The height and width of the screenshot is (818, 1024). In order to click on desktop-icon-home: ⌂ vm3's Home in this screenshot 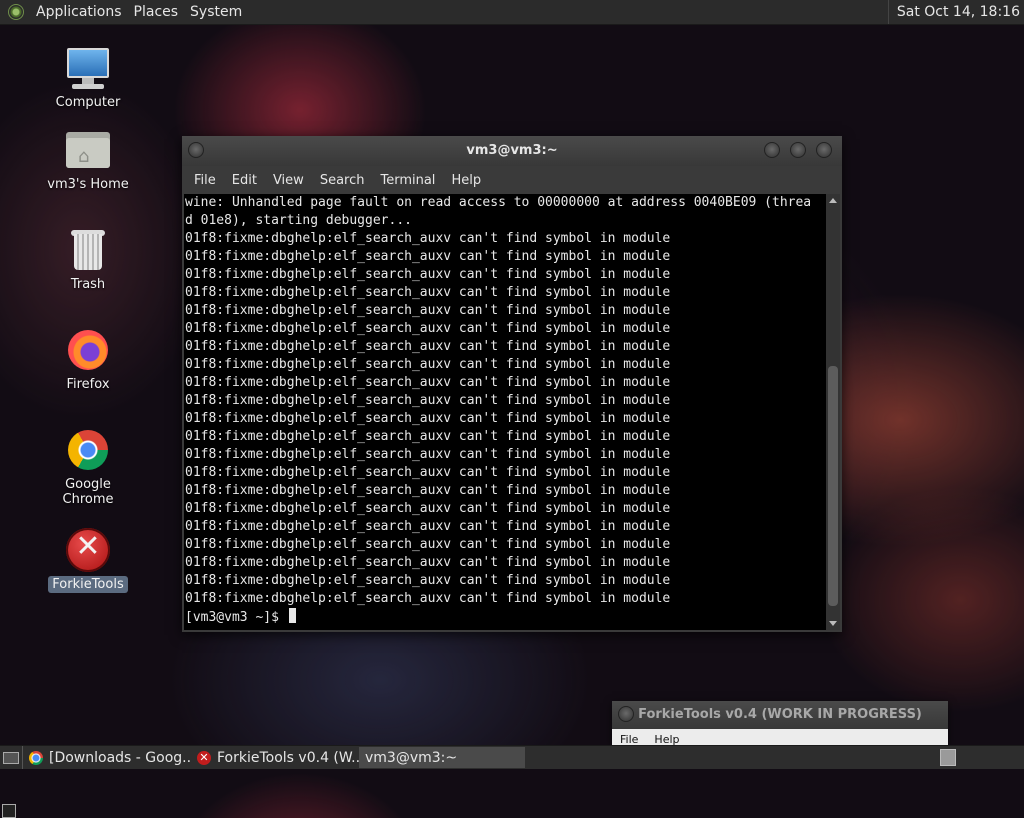, I will do `click(88, 159)`.